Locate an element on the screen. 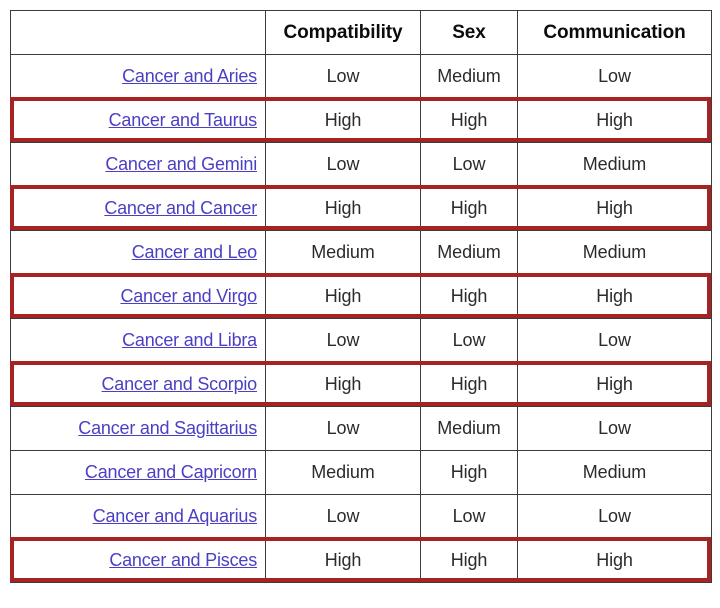 The image size is (720, 608). pair-cell: Cancer and Cancer is located at coordinates (138, 208).